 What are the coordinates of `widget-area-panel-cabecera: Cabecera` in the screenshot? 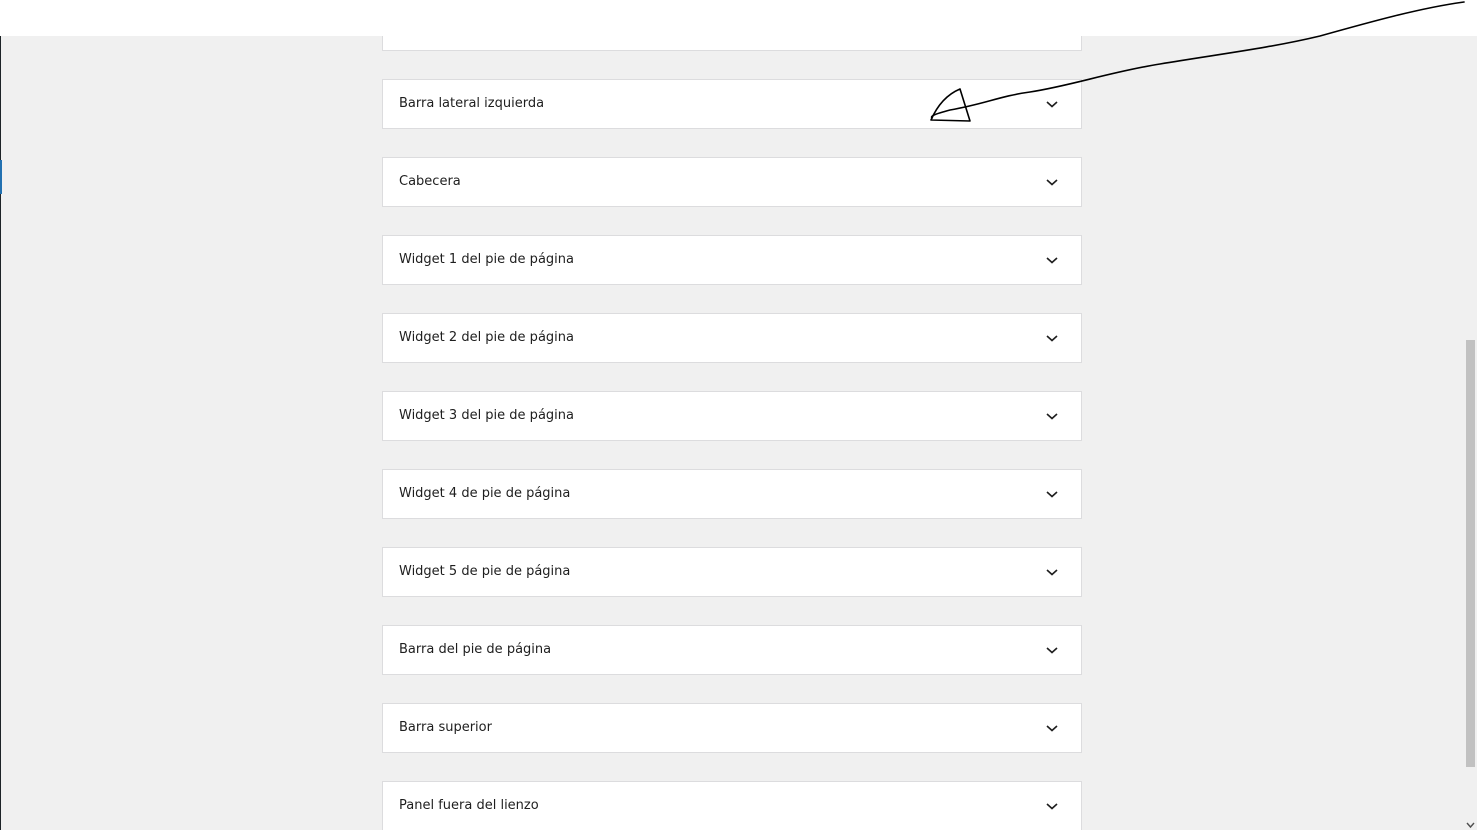 It's located at (732, 182).